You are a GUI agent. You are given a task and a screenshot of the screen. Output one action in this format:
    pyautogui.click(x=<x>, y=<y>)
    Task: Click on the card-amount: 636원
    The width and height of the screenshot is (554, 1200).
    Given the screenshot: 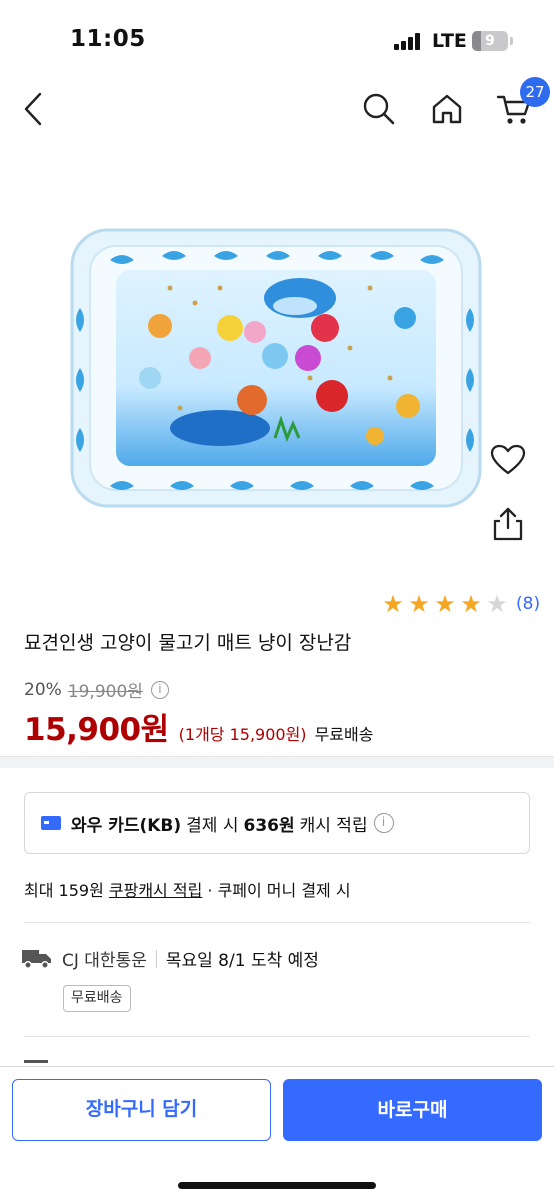 What is the action you would take?
    pyautogui.click(x=269, y=825)
    